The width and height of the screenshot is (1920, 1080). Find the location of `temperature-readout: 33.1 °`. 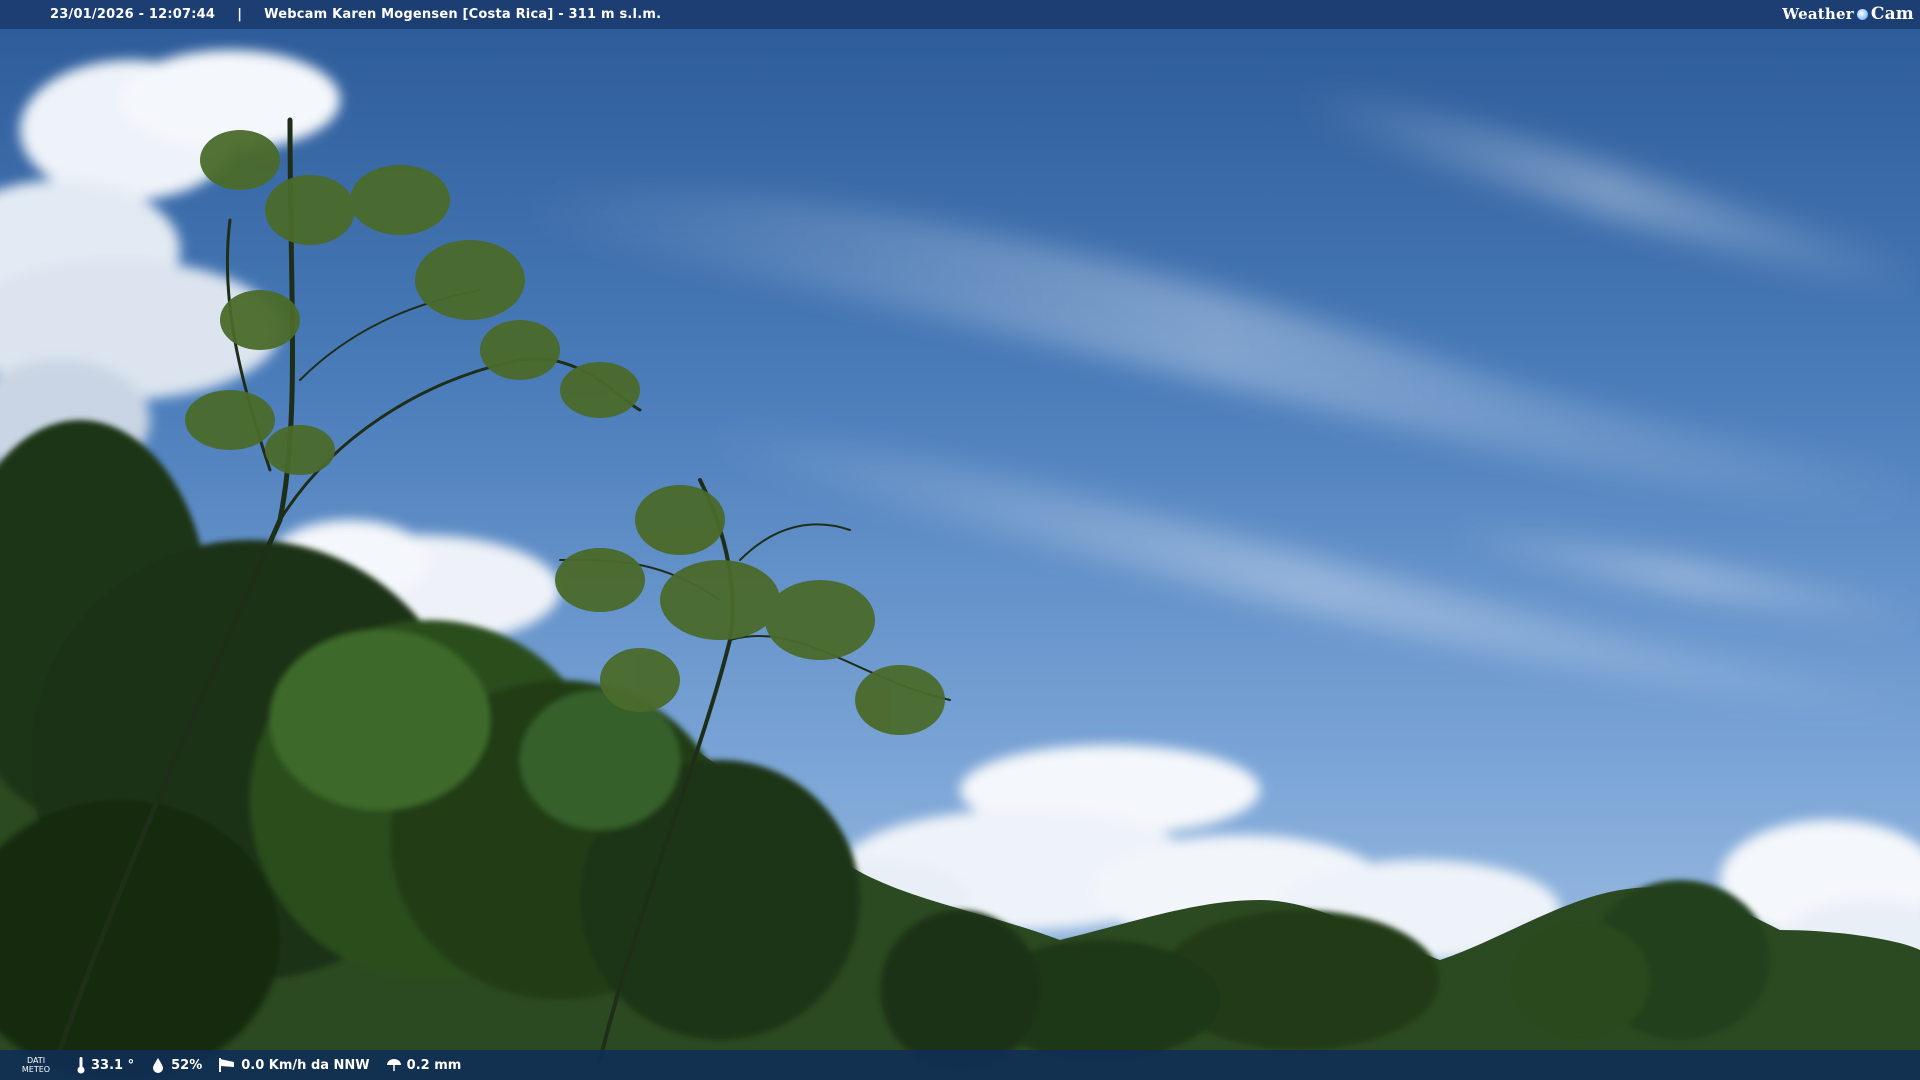

temperature-readout: 33.1 ° is located at coordinates (105, 1065).